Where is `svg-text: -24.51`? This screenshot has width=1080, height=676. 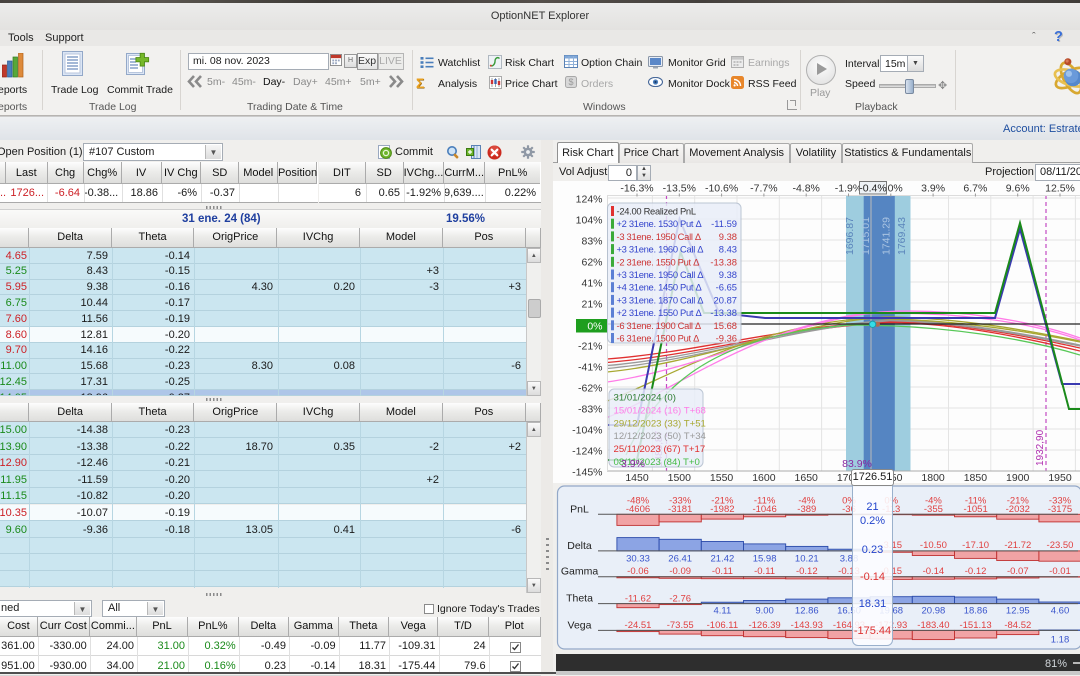
svg-text: -24.51 is located at coordinates (638, 625).